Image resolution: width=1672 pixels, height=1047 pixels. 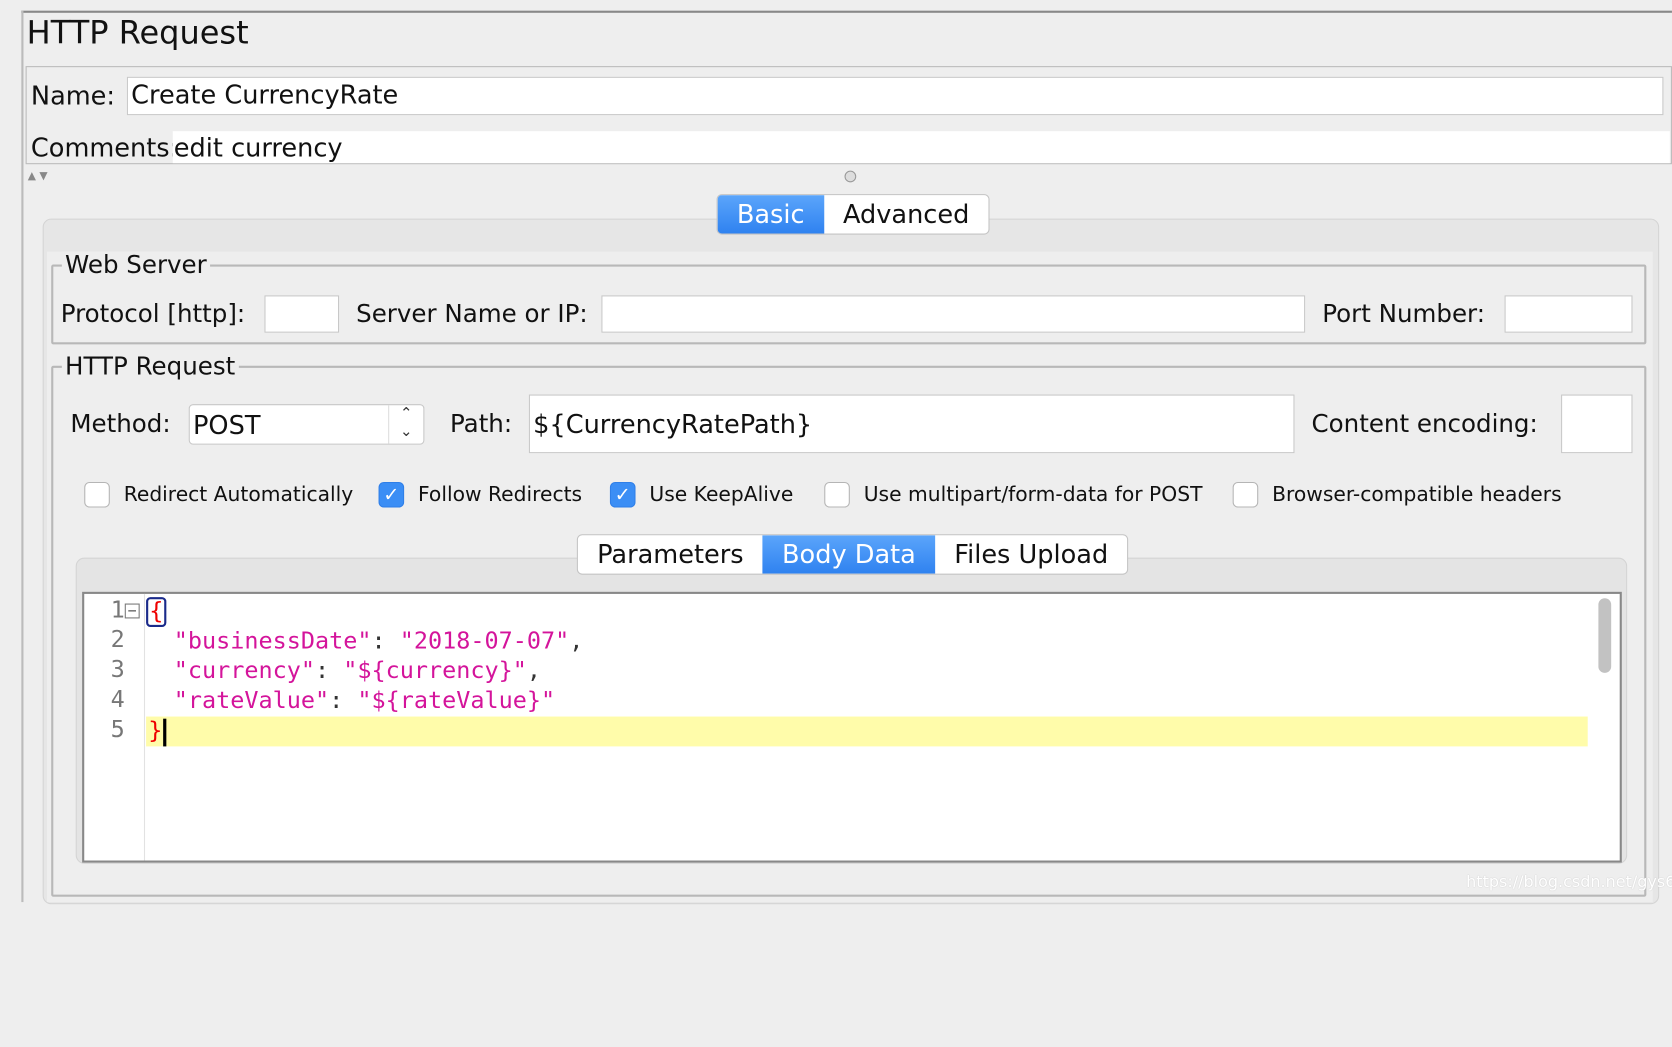 I want to click on chevron-updown-icon: ⌃ ⌄, so click(x=405, y=424).